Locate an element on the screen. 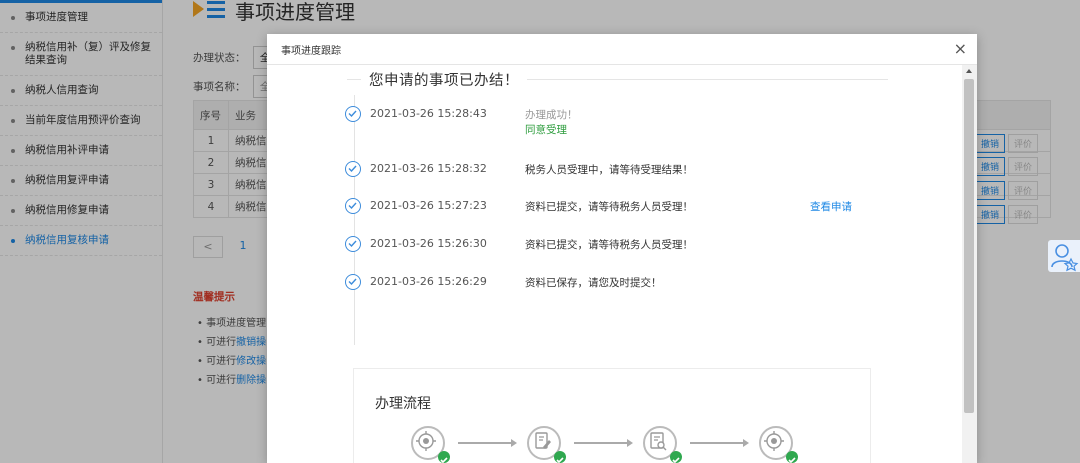 The image size is (1080, 463). process-flow: 办理流程 开始 is located at coordinates (612, 415).